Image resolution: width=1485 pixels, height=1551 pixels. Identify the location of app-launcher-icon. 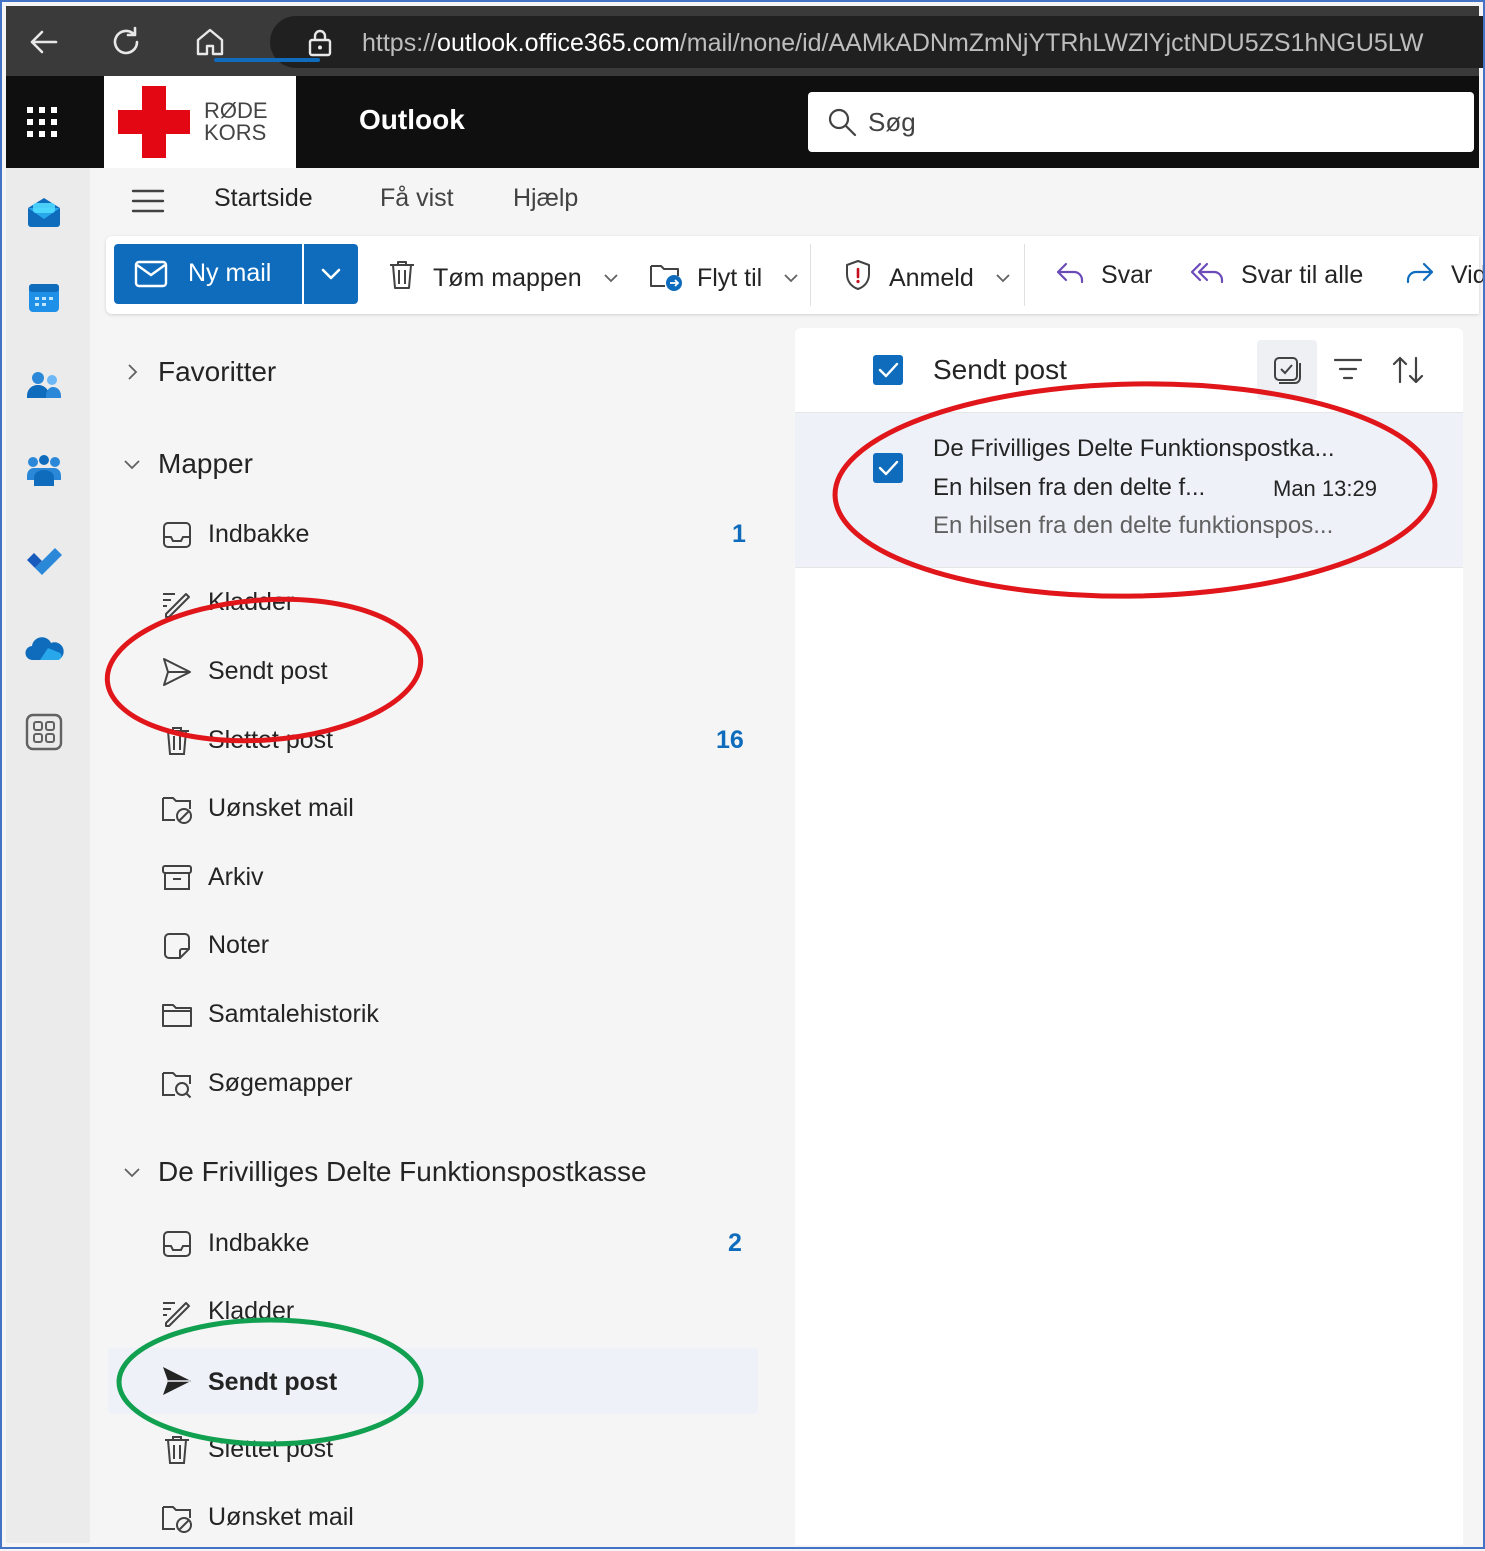
(42, 122).